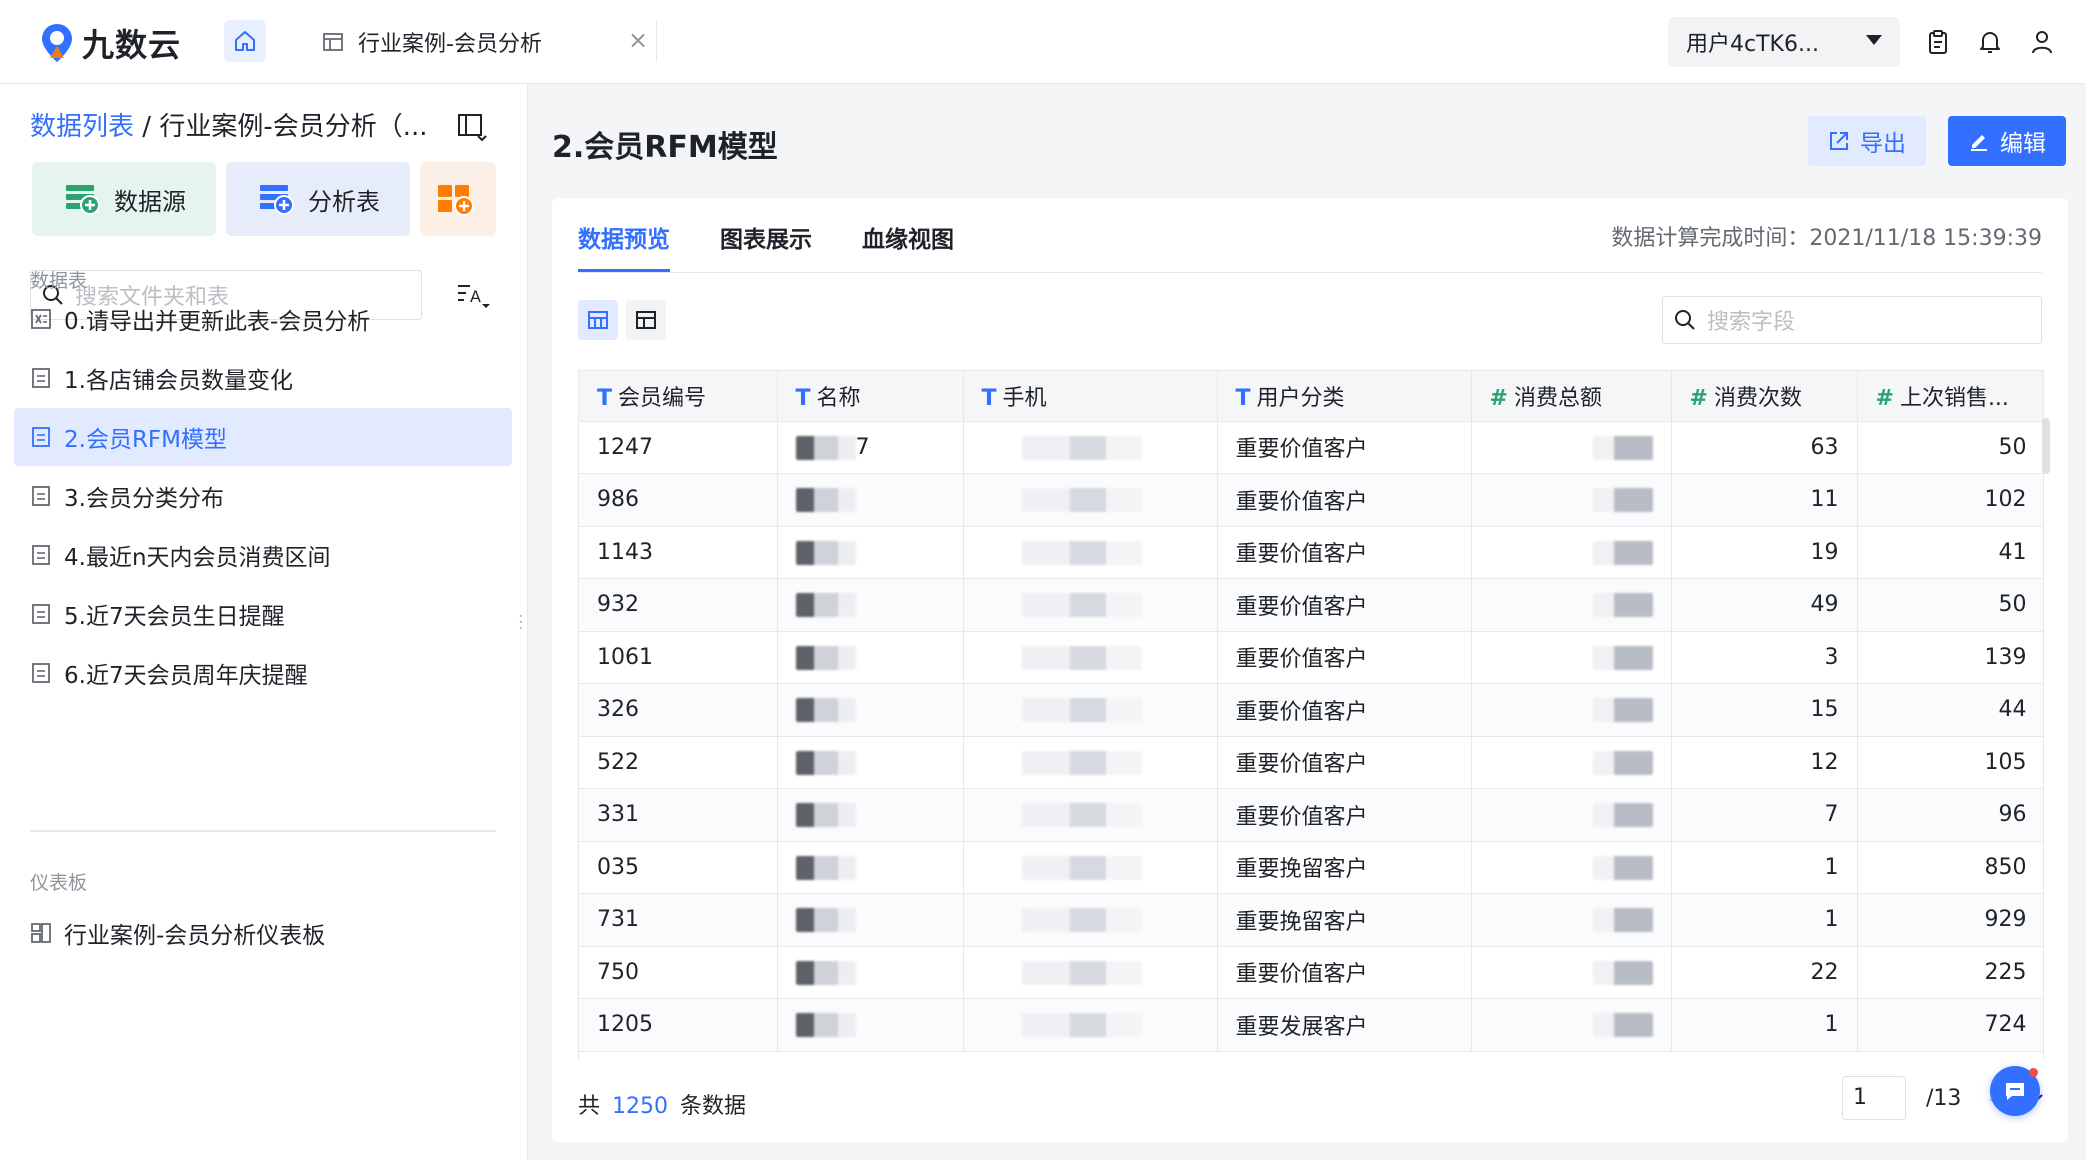 This screenshot has width=2086, height=1160. I want to click on breadcrumb-link: 数据列表, so click(82, 127).